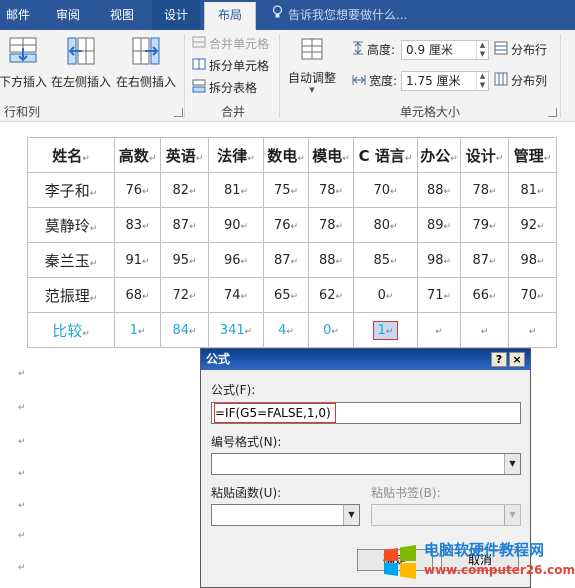 This screenshot has height=588, width=575. Describe the element at coordinates (236, 225) in the screenshot. I see `table-cell: 90↵` at that location.